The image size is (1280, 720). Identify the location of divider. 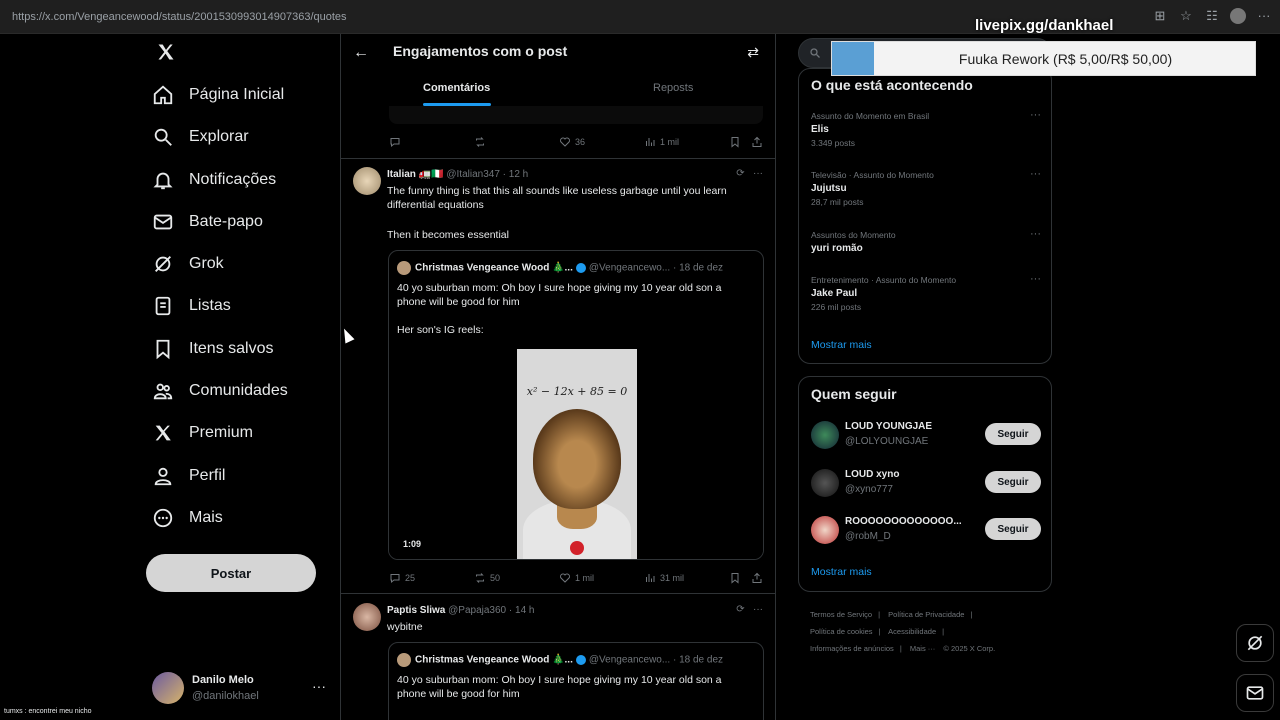
(558, 158).